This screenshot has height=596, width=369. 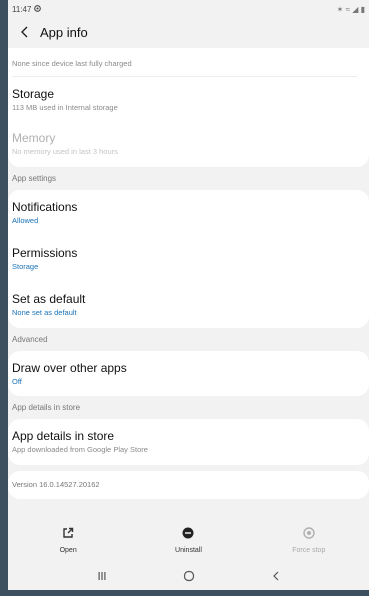 I want to click on draw-over-subtitle: Off, so click(x=17, y=381).